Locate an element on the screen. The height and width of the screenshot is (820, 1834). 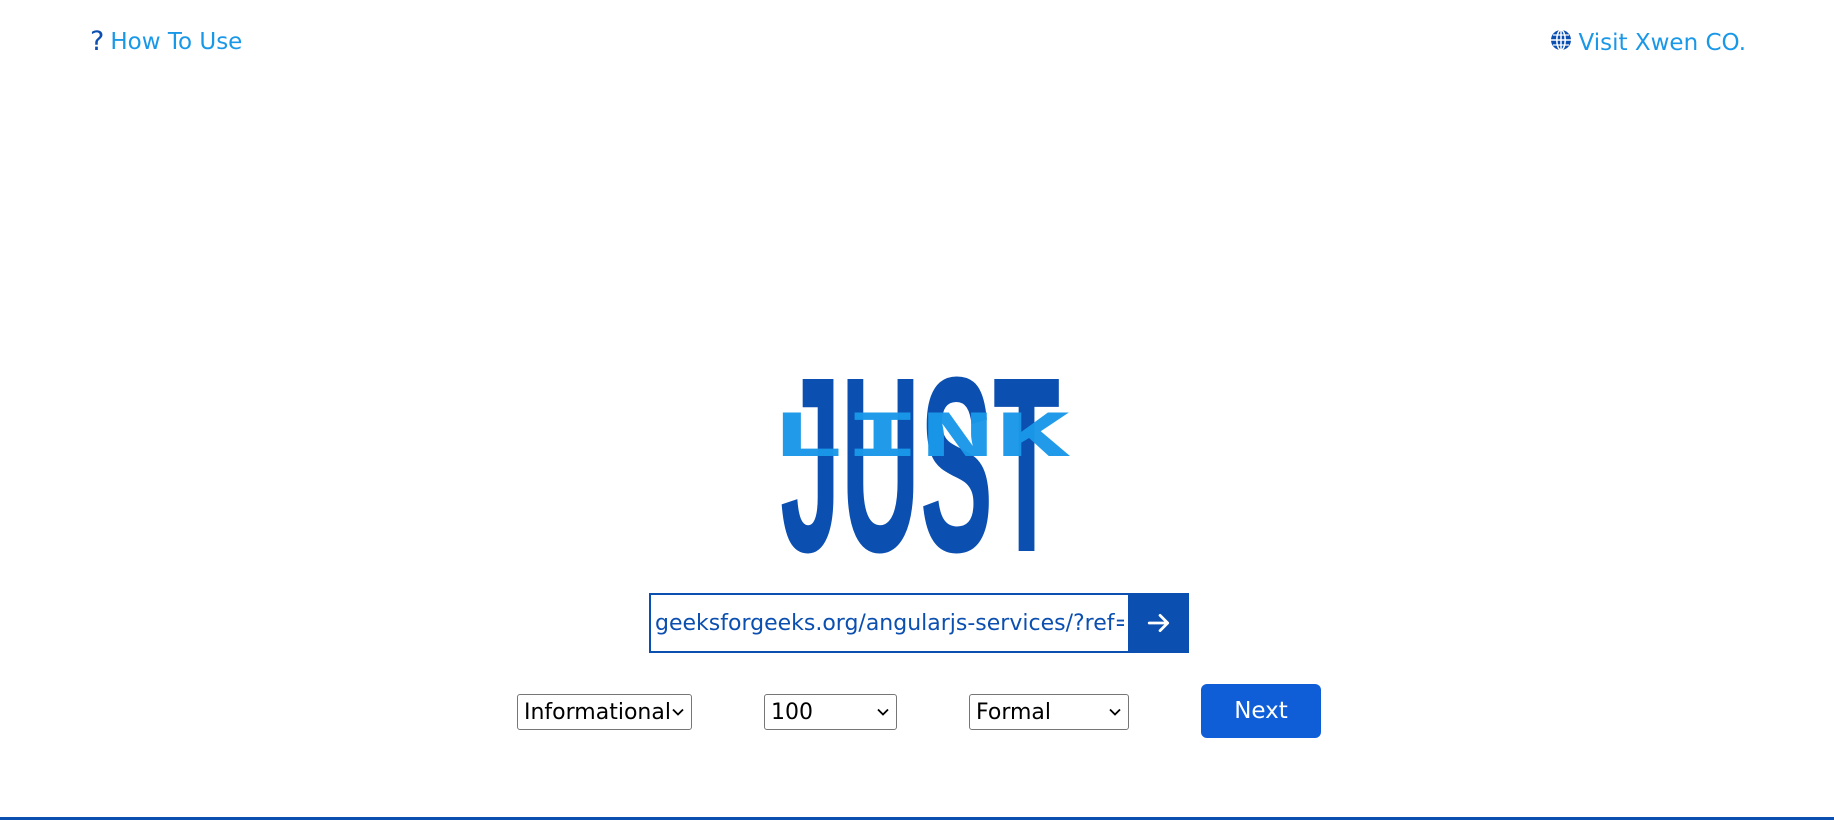
content-type-value: Informational is located at coordinates (597, 712).